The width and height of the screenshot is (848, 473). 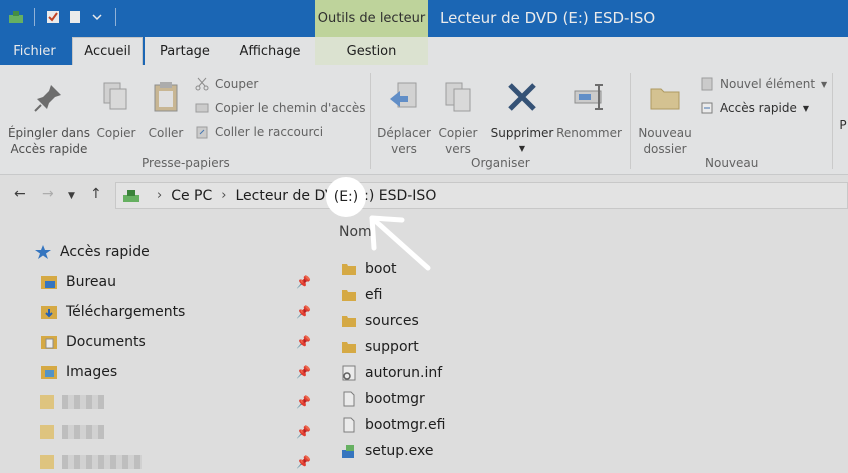 What do you see at coordinates (107, 51) in the screenshot?
I see `tab-home: Accueil` at bounding box center [107, 51].